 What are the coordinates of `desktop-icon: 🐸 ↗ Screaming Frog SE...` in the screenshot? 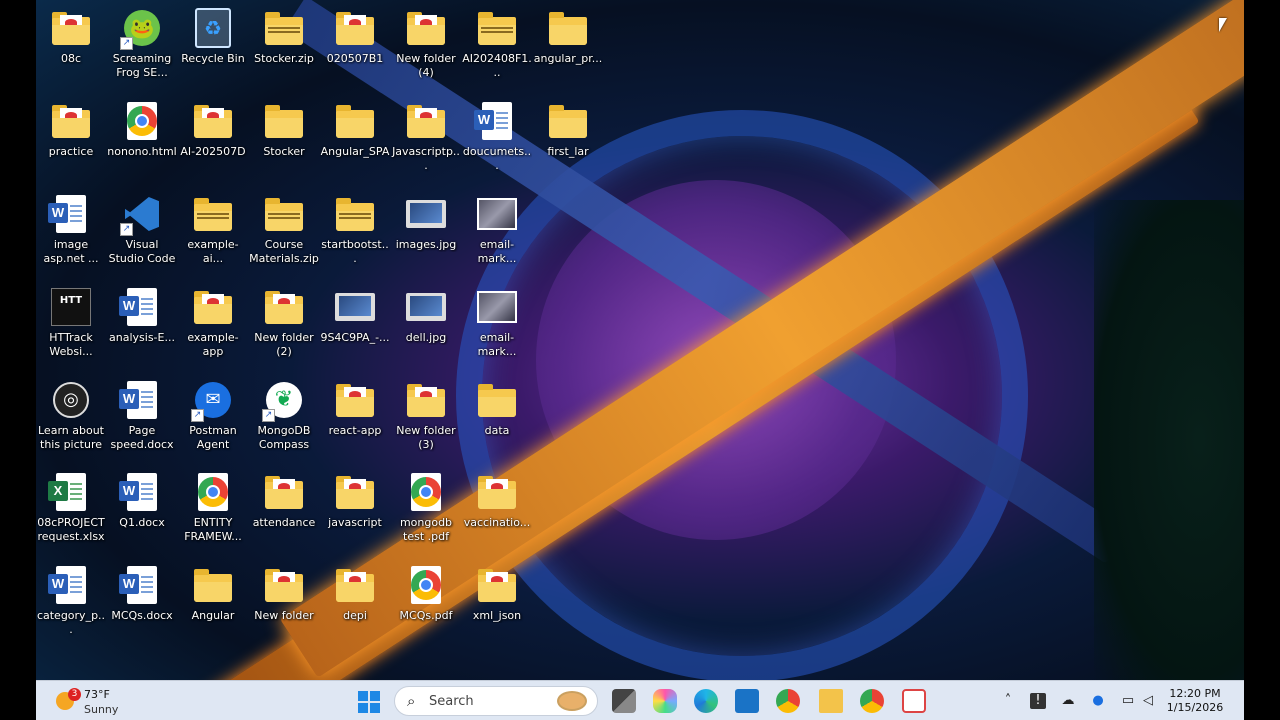 It's located at (142, 54).